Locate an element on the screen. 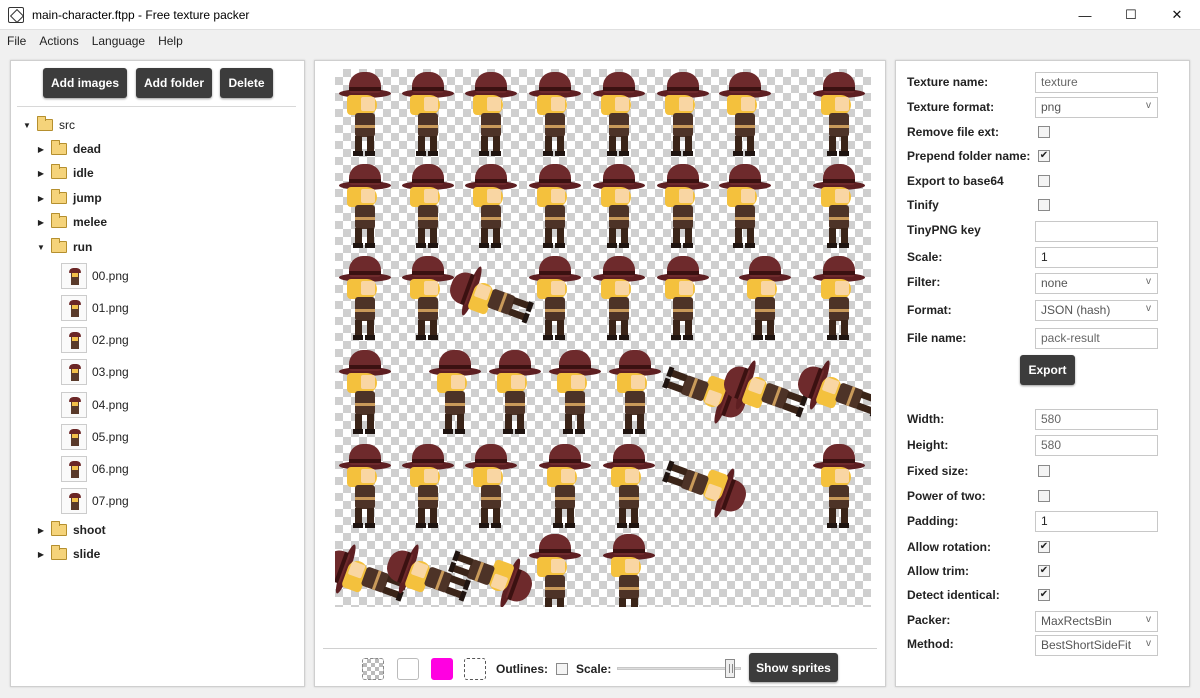 Image resolution: width=1200 pixels, height=698 pixels. allow-trim-label: Allow trim: is located at coordinates (938, 571).